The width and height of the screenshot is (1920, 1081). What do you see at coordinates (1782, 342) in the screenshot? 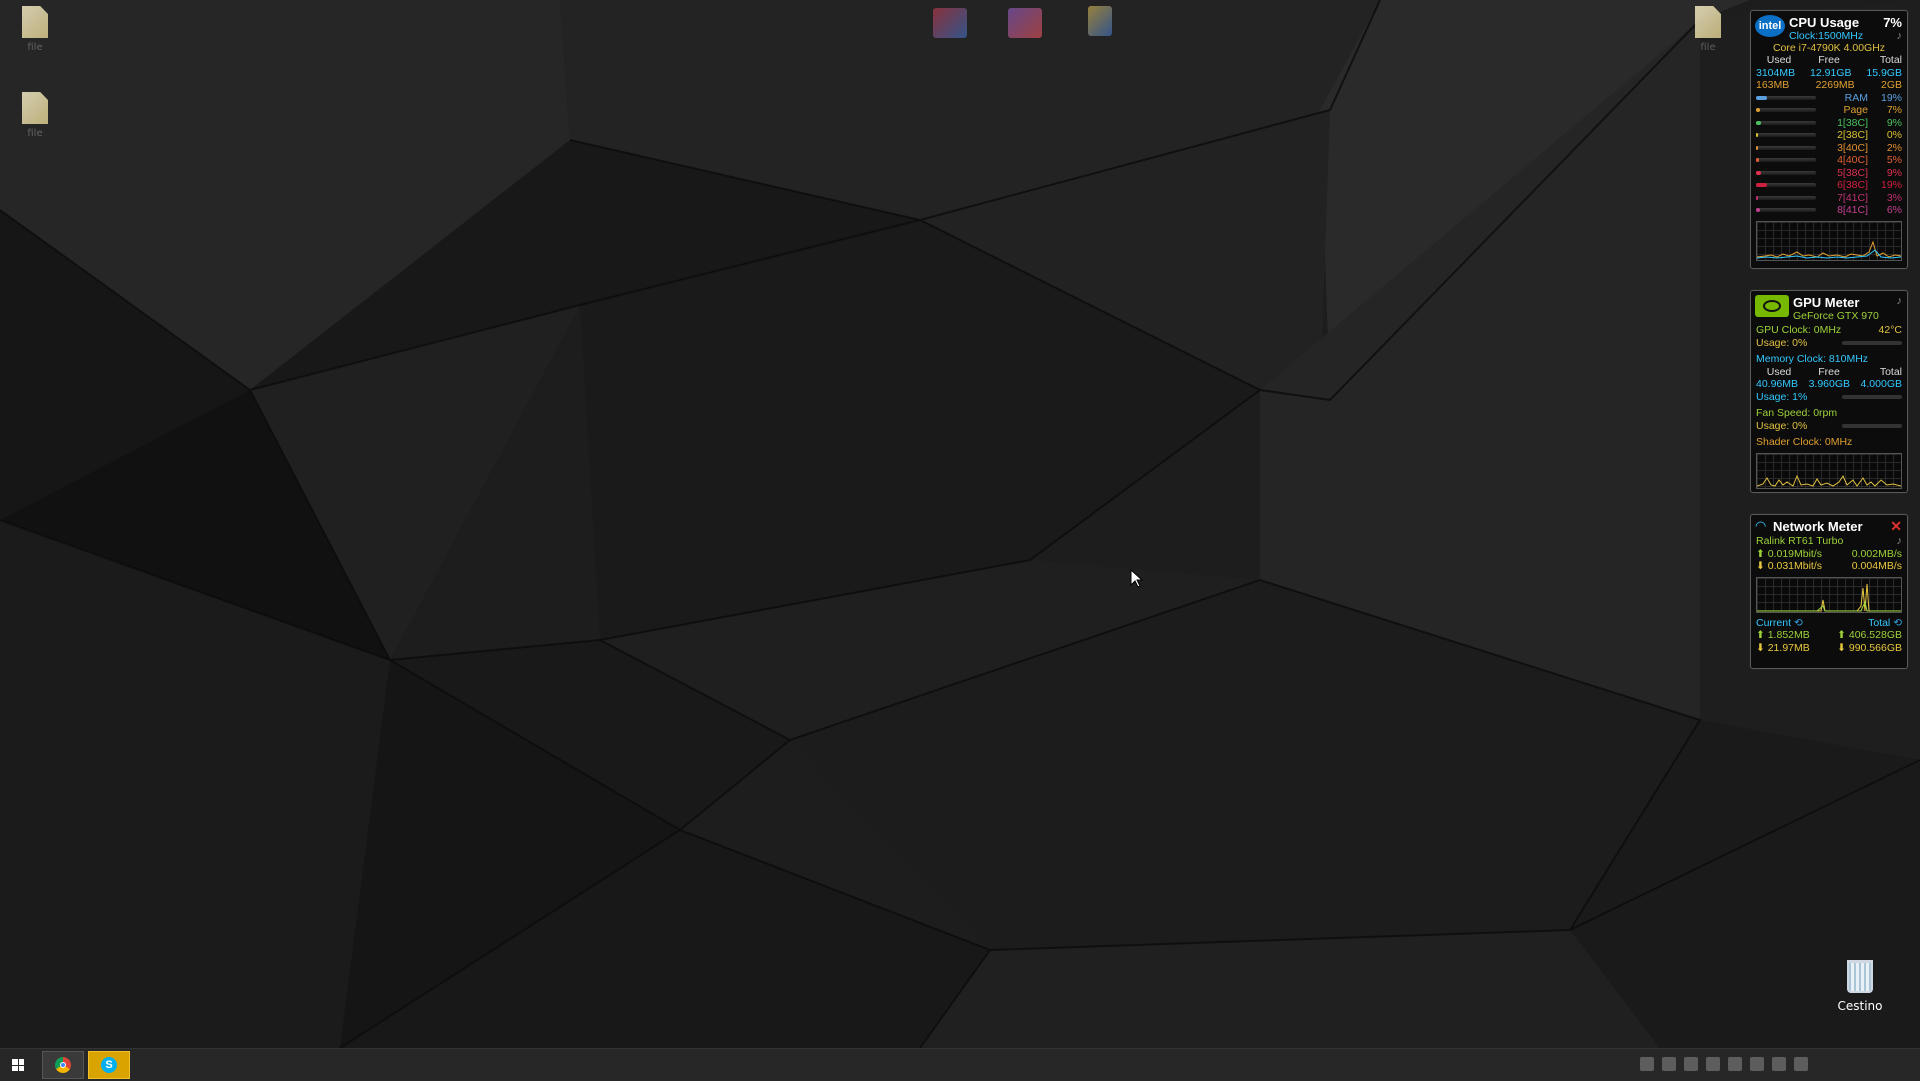
I see `gpu-usage: Usage: 0%` at bounding box center [1782, 342].